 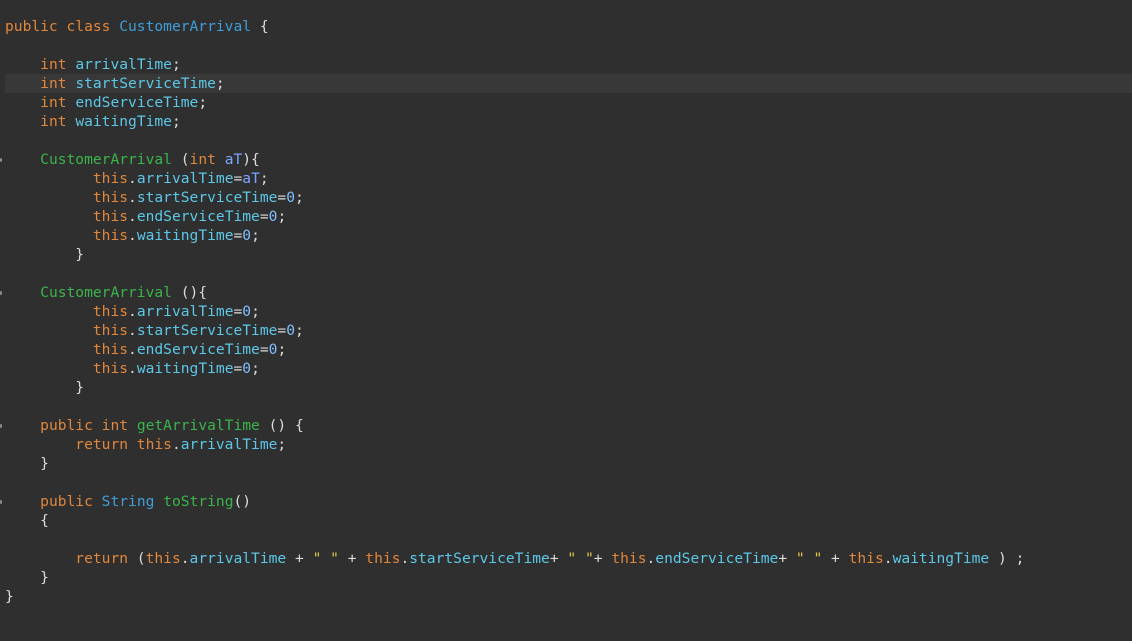 I want to click on code-line: int waitingTime;, so click(x=93, y=121).